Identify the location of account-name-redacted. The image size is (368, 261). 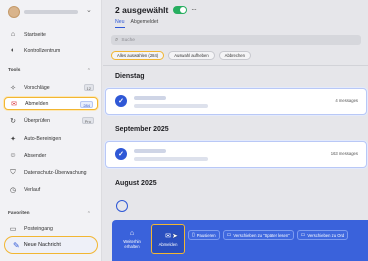
(51, 12).